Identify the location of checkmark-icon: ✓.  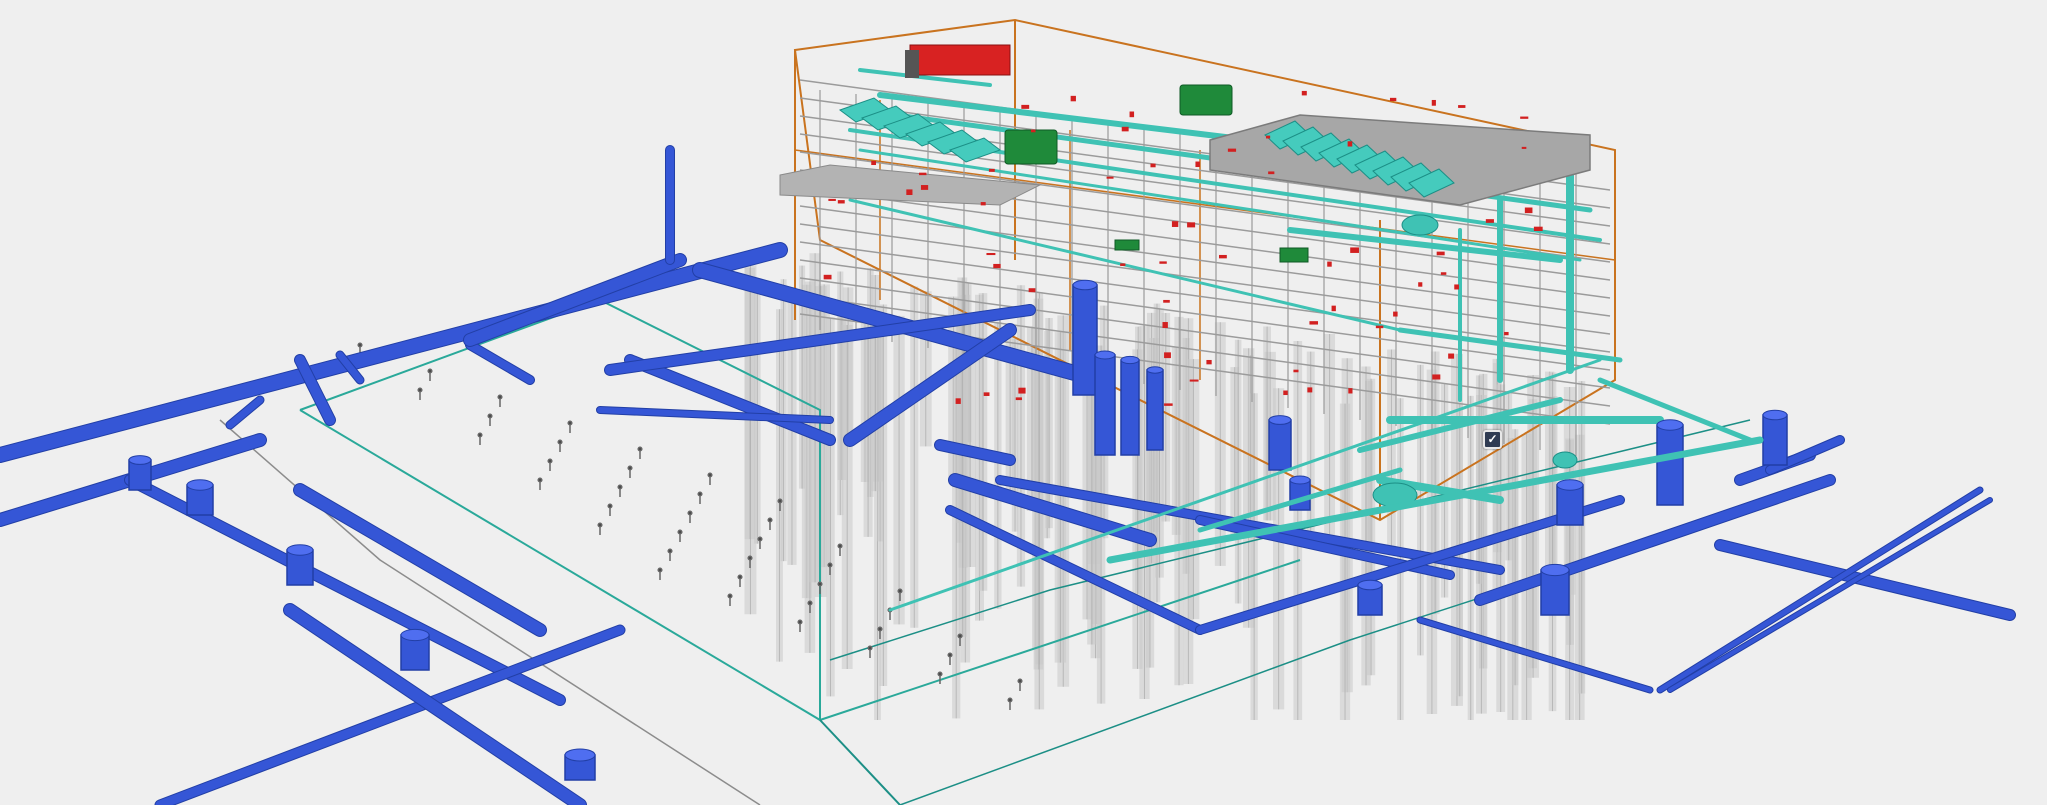
(1492, 439).